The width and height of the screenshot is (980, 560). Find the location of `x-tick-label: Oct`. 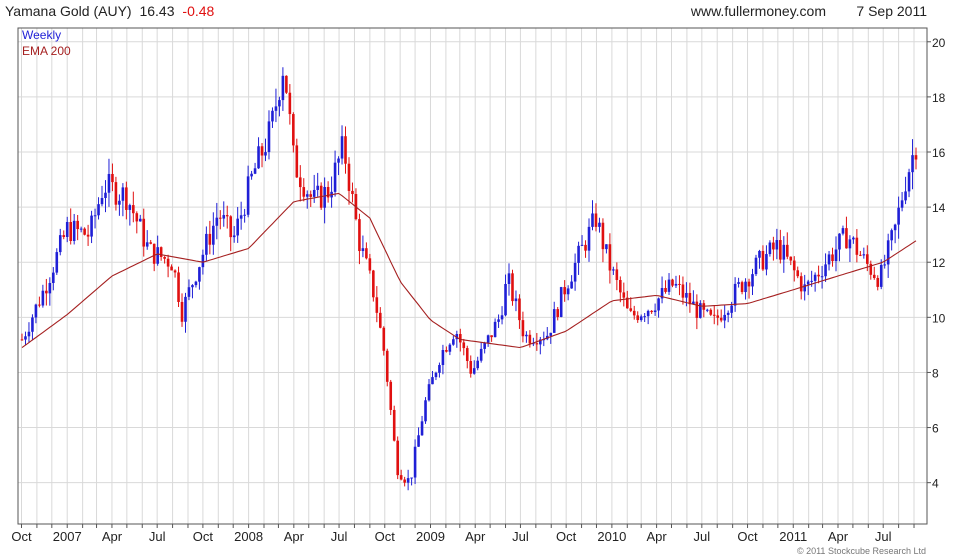

x-tick-label: Oct is located at coordinates (21, 536).